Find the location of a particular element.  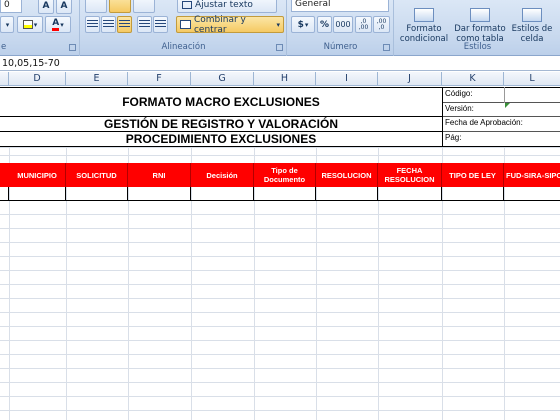

font-group: 0 A A ▾ ▾ A ▾ e is located at coordinates (40, 28).